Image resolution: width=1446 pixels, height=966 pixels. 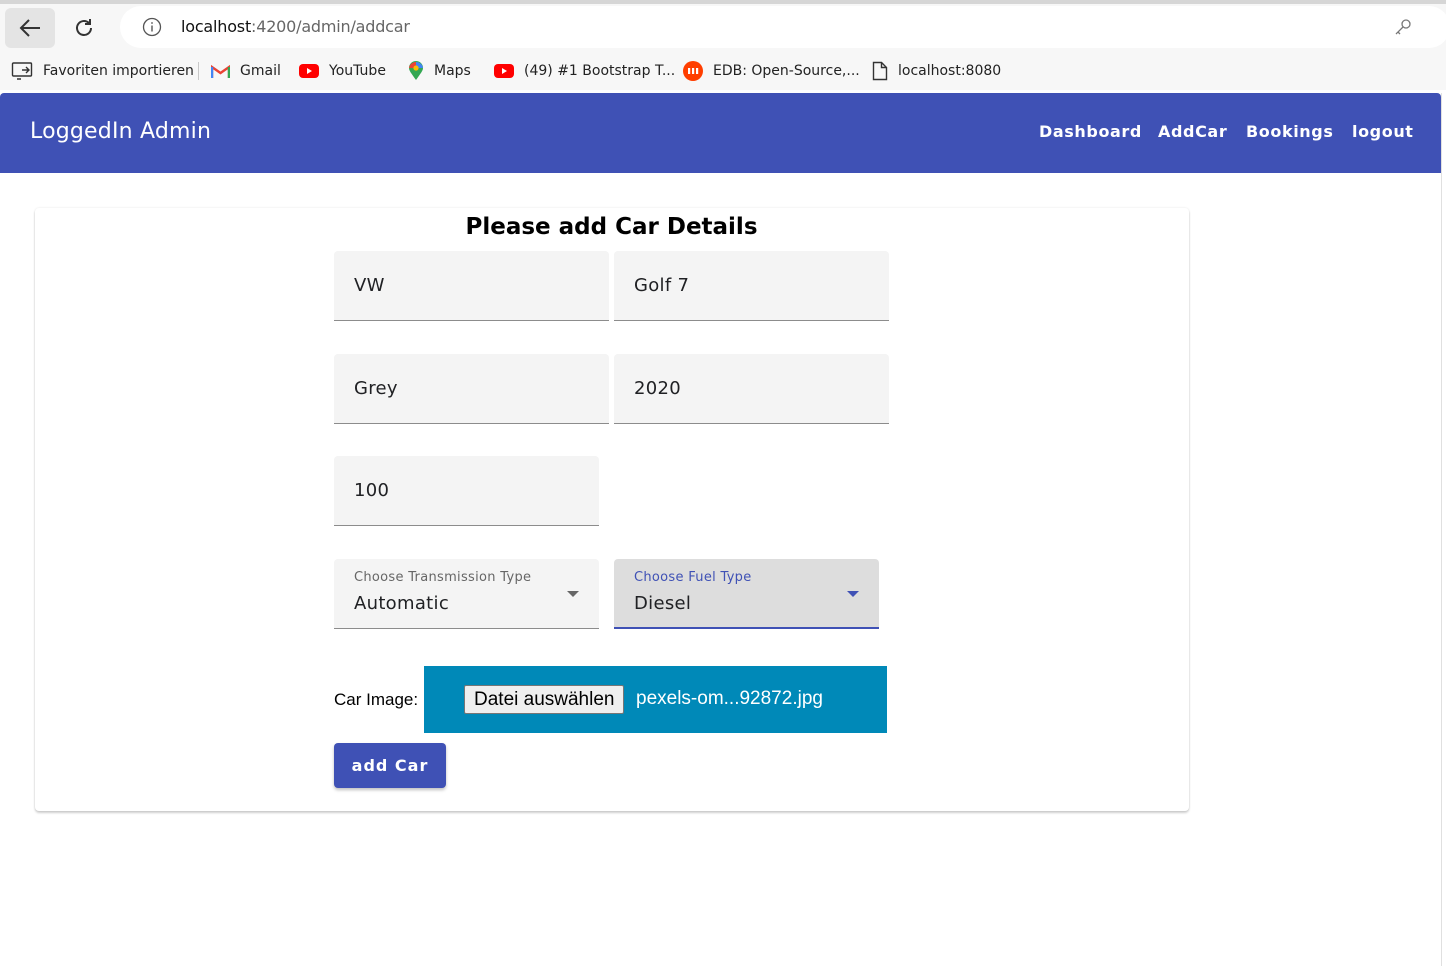 What do you see at coordinates (950, 71) in the screenshot?
I see `bookmark-label: localhost:8080` at bounding box center [950, 71].